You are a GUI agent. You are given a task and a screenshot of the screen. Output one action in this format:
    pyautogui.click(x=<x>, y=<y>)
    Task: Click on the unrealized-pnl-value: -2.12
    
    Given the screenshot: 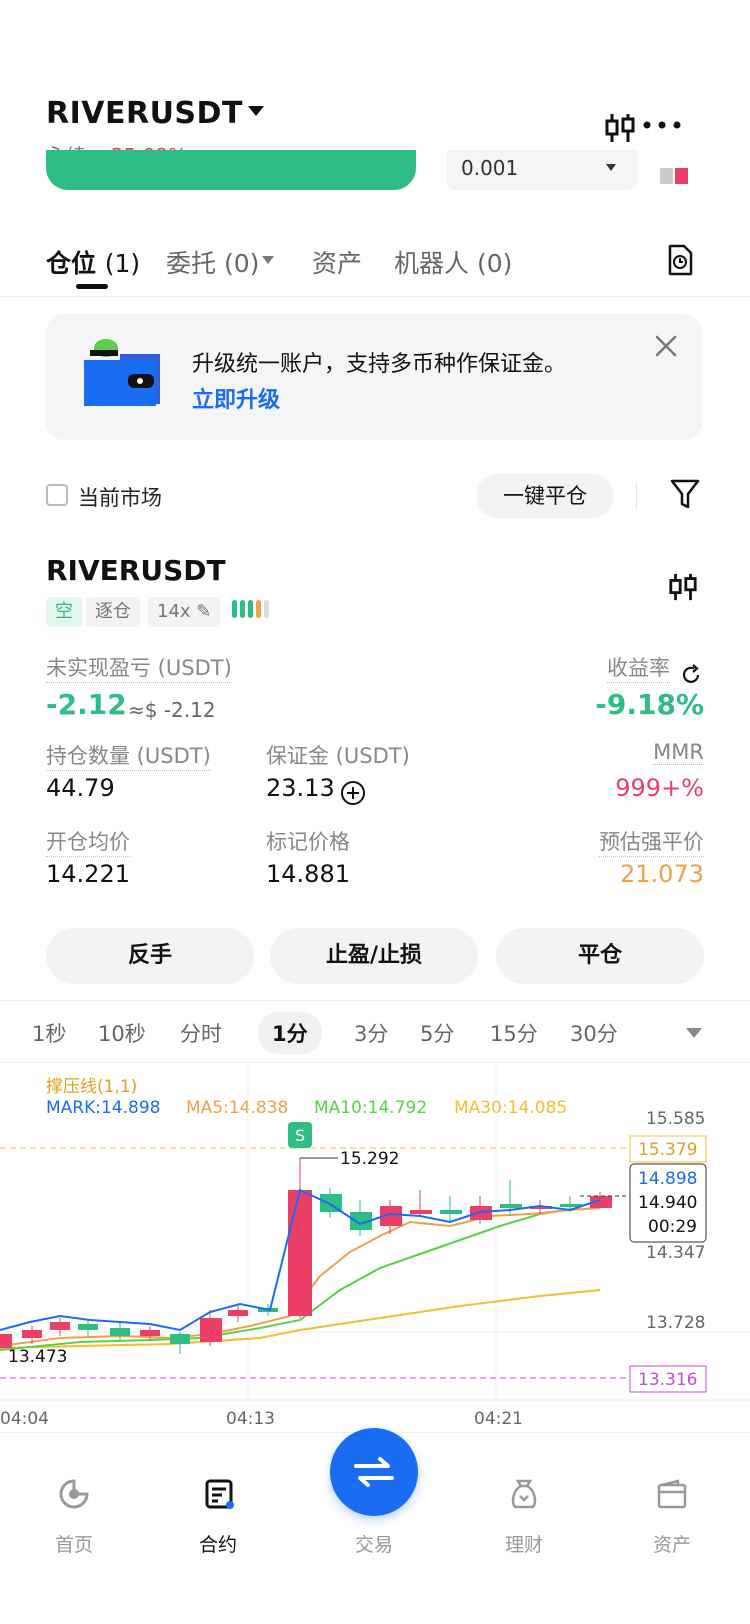 What is the action you would take?
    pyautogui.click(x=86, y=704)
    